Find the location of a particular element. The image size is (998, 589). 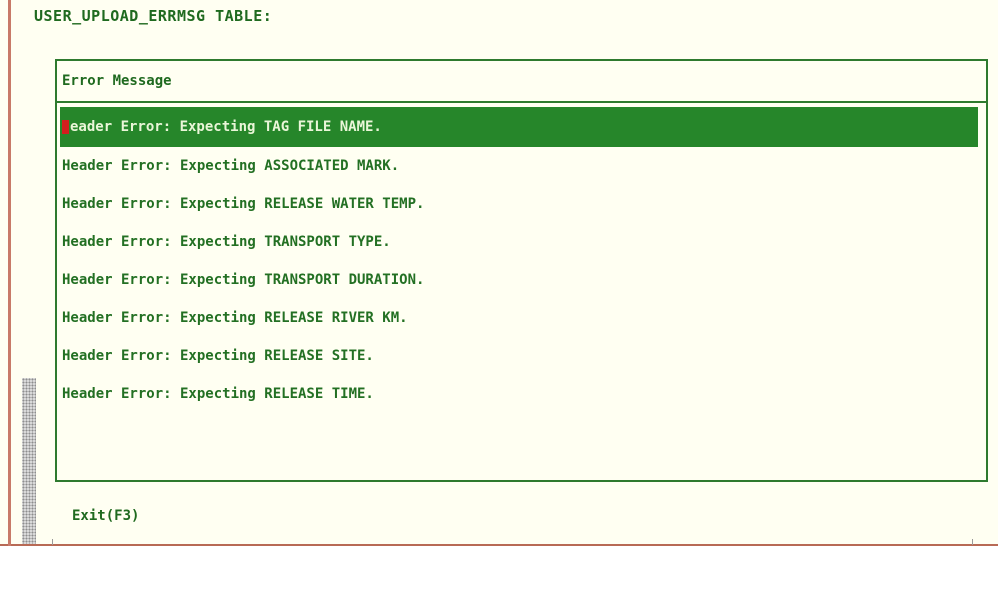

table-row: Header Error: Expecting RELEASE SITE. is located at coordinates (521, 356).